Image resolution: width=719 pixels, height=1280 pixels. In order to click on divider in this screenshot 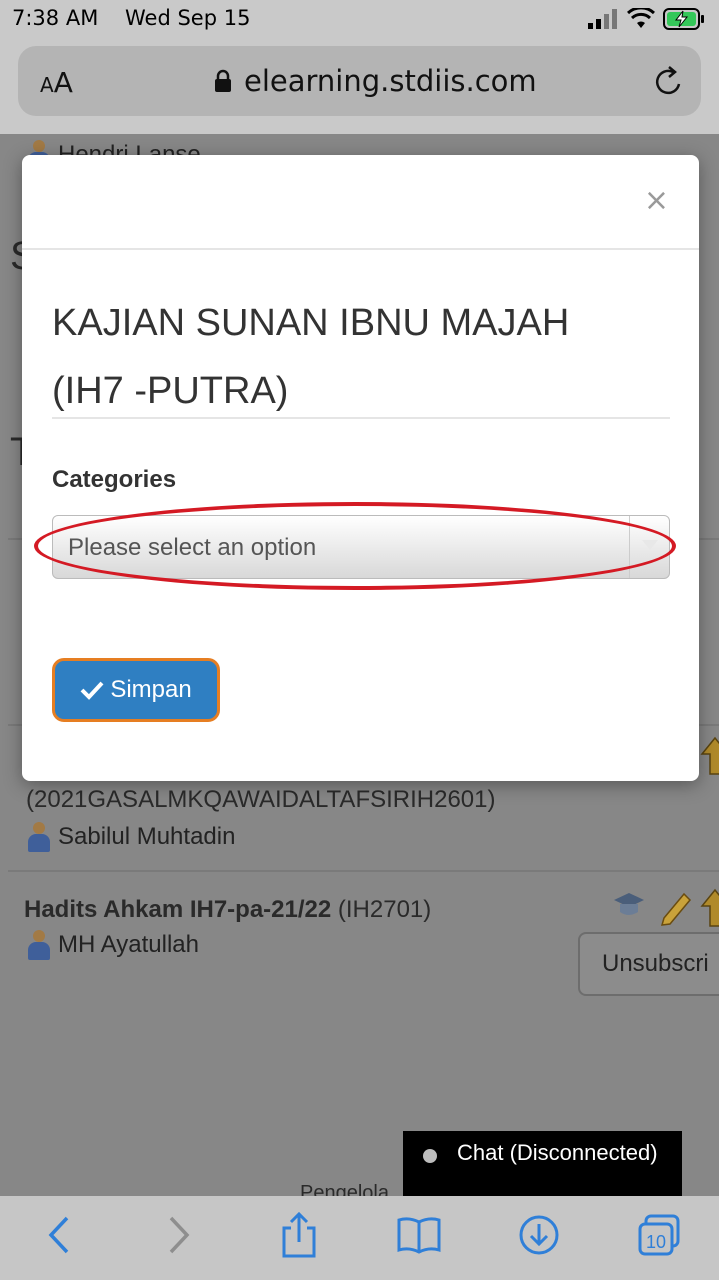, I will do `click(363, 871)`.